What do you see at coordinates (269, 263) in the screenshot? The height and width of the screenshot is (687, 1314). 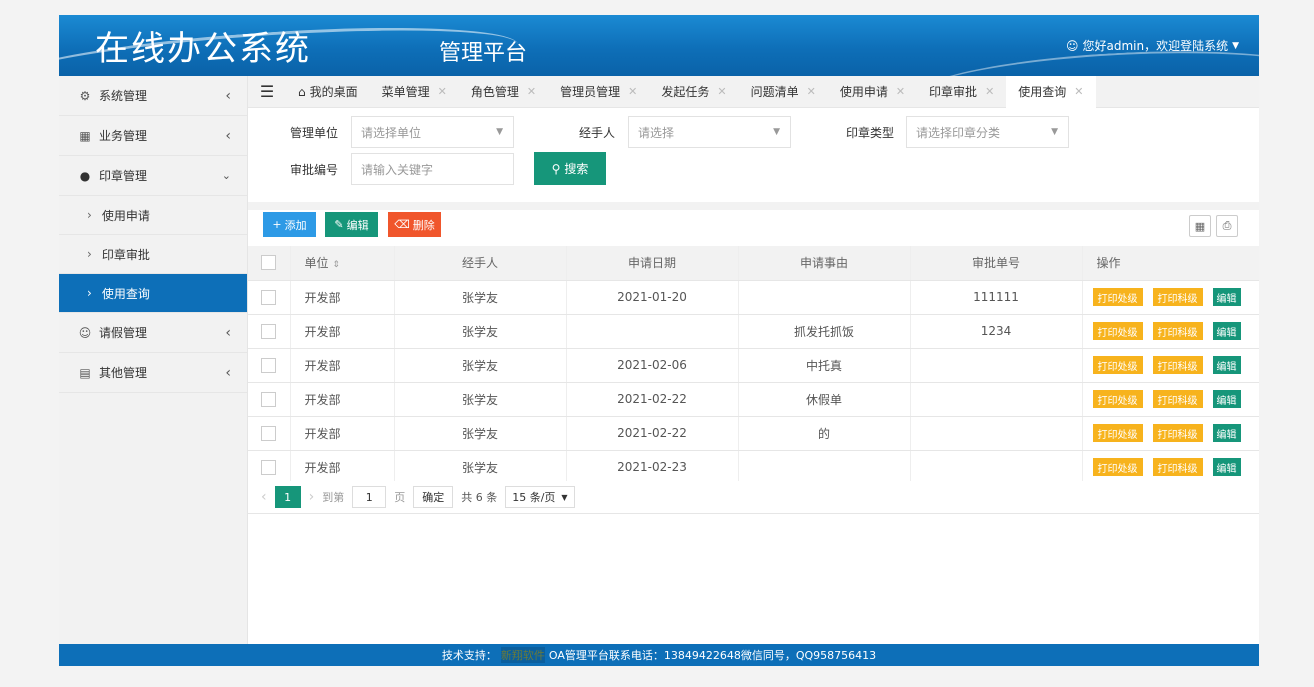 I see `select-all-checkbox` at bounding box center [269, 263].